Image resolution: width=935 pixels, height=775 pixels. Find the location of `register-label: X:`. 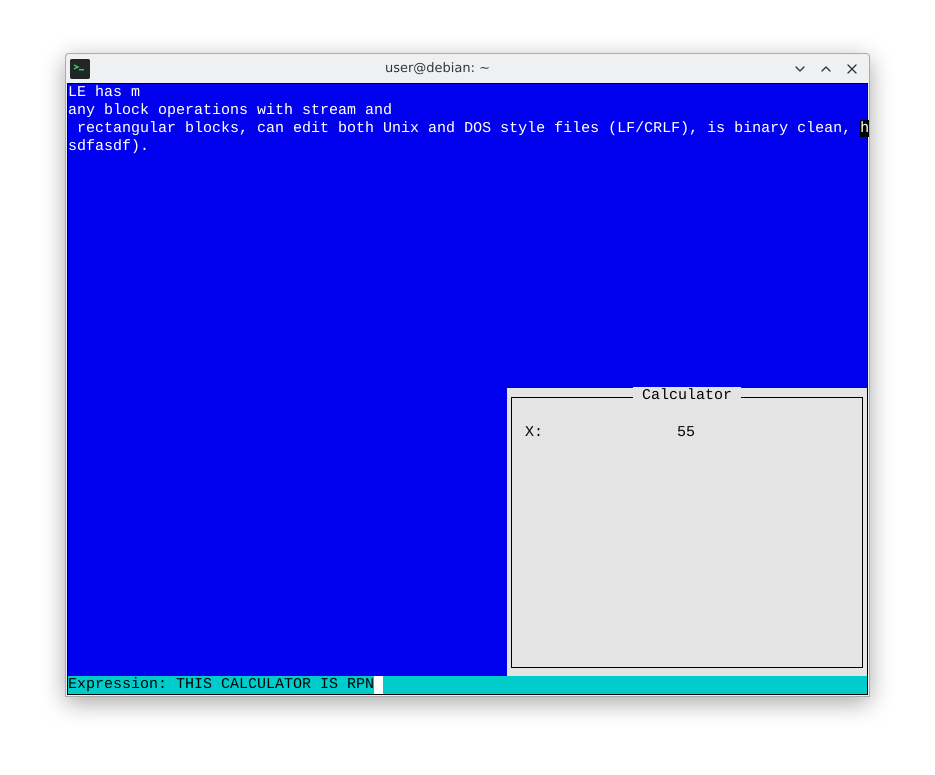

register-label: X: is located at coordinates (534, 433).